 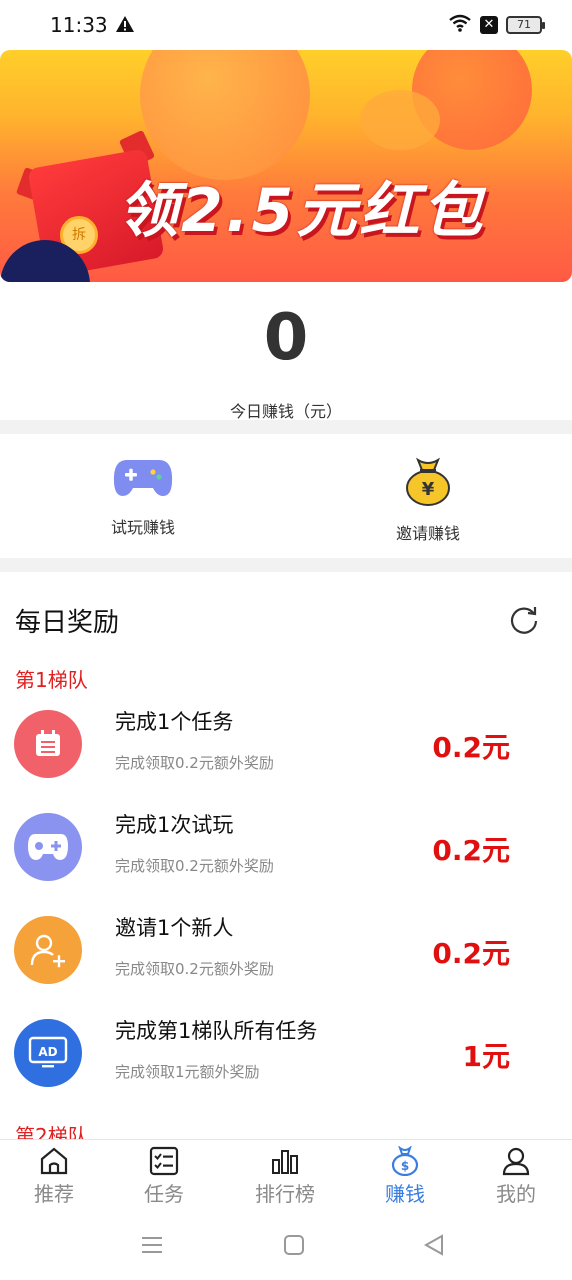 What do you see at coordinates (142, 527) in the screenshot?
I see `trial-earn-label: 试玩赚钱` at bounding box center [142, 527].